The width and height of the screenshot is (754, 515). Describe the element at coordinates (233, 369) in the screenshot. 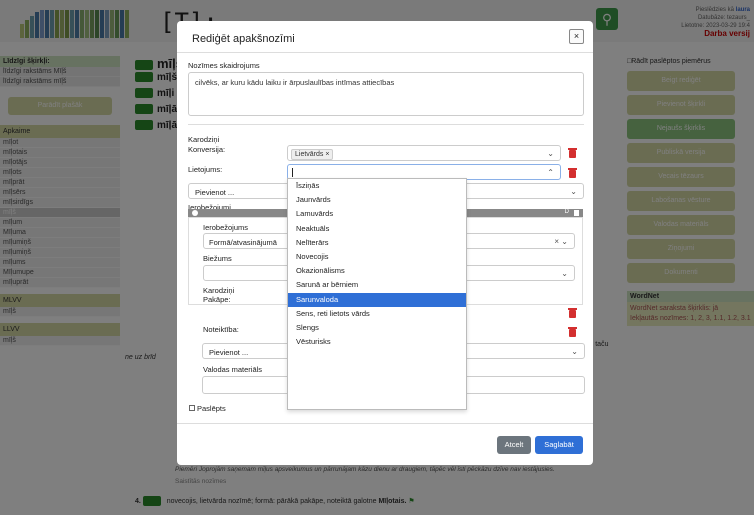

I see `language-material-label: Valodas materiāls` at that location.